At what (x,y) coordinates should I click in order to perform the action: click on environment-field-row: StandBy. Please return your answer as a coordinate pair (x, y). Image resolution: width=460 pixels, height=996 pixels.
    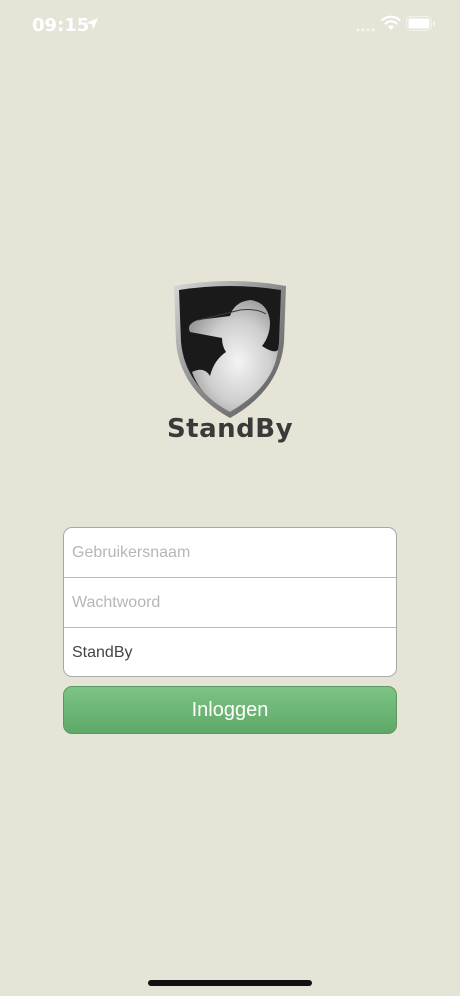
    Looking at the image, I should click on (230, 652).